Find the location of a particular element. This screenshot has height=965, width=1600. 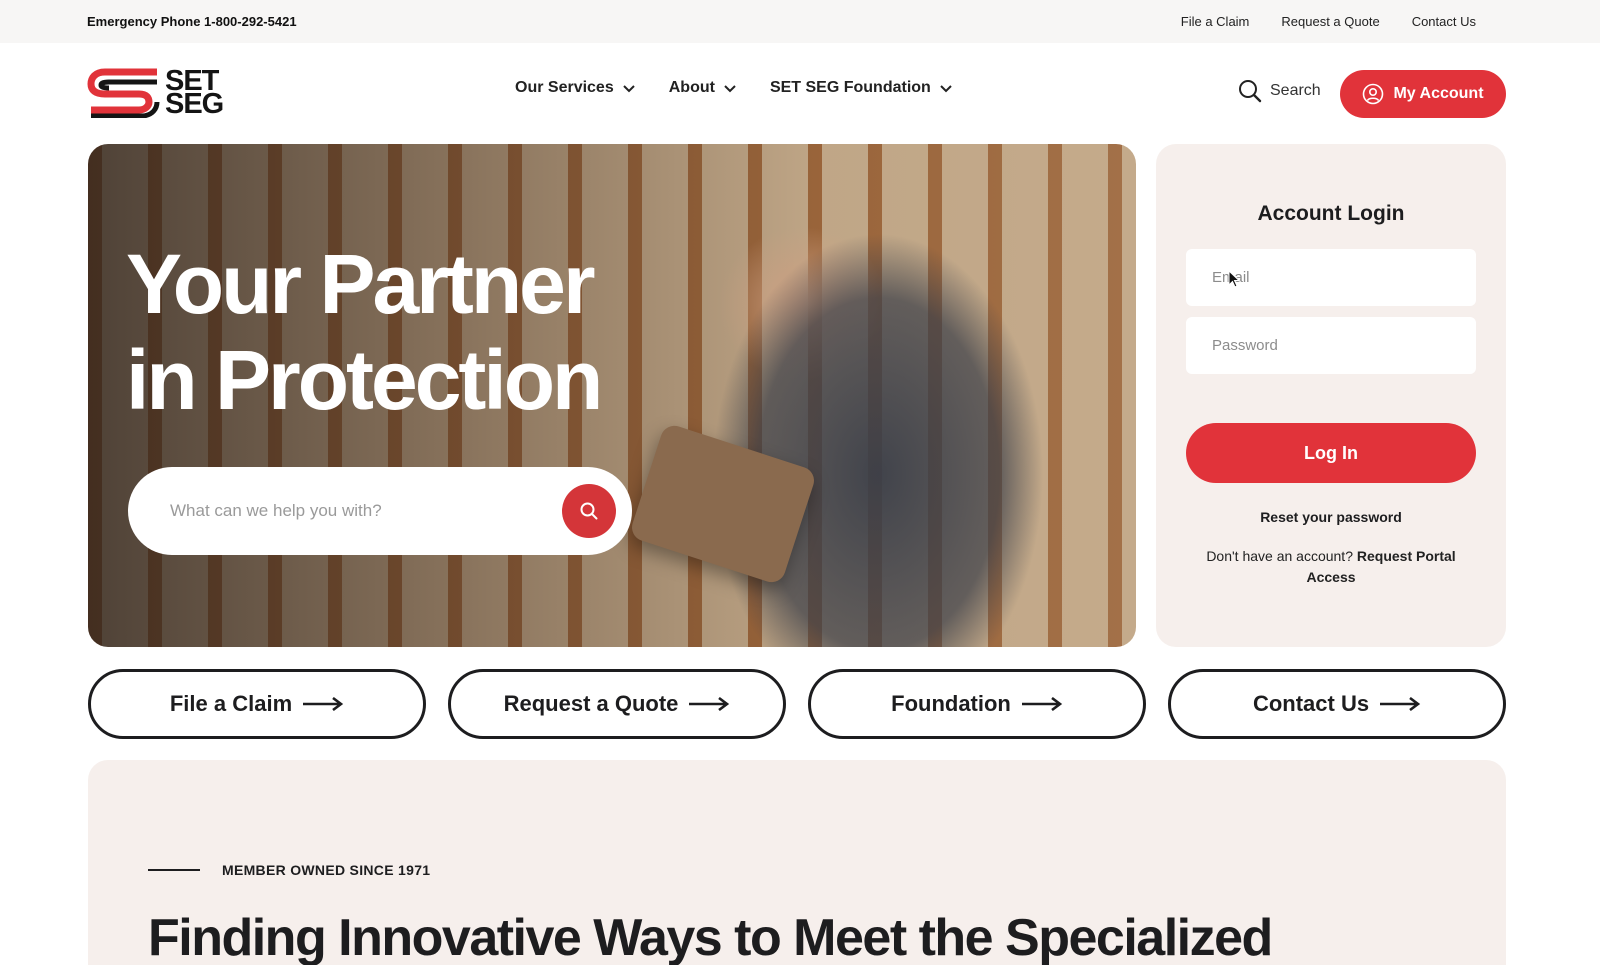

user-circle-icon is located at coordinates (1373, 94).